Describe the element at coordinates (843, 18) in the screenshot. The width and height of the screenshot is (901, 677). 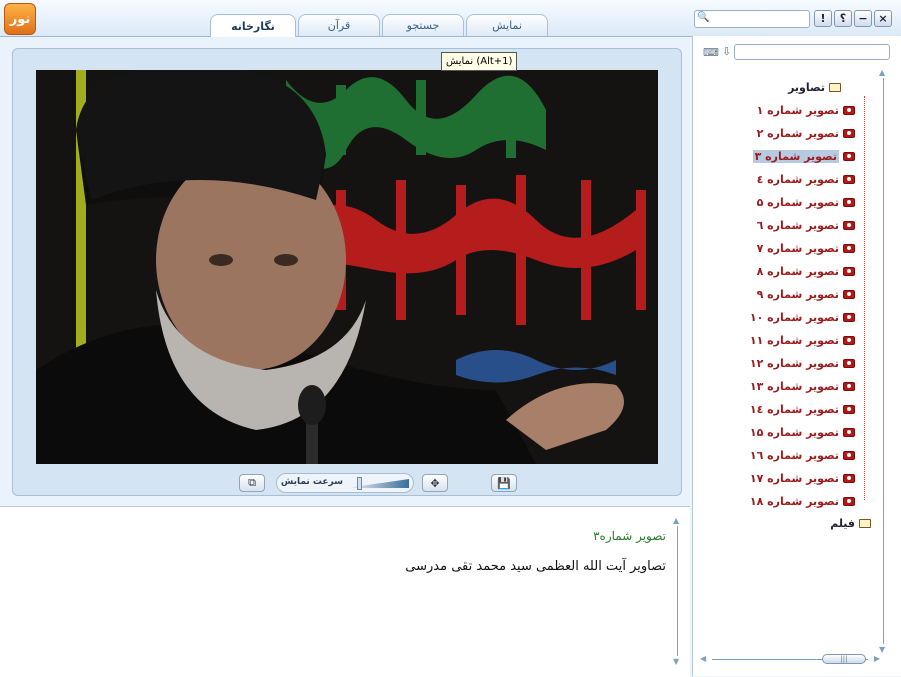
I see `help-button: ؟` at that location.